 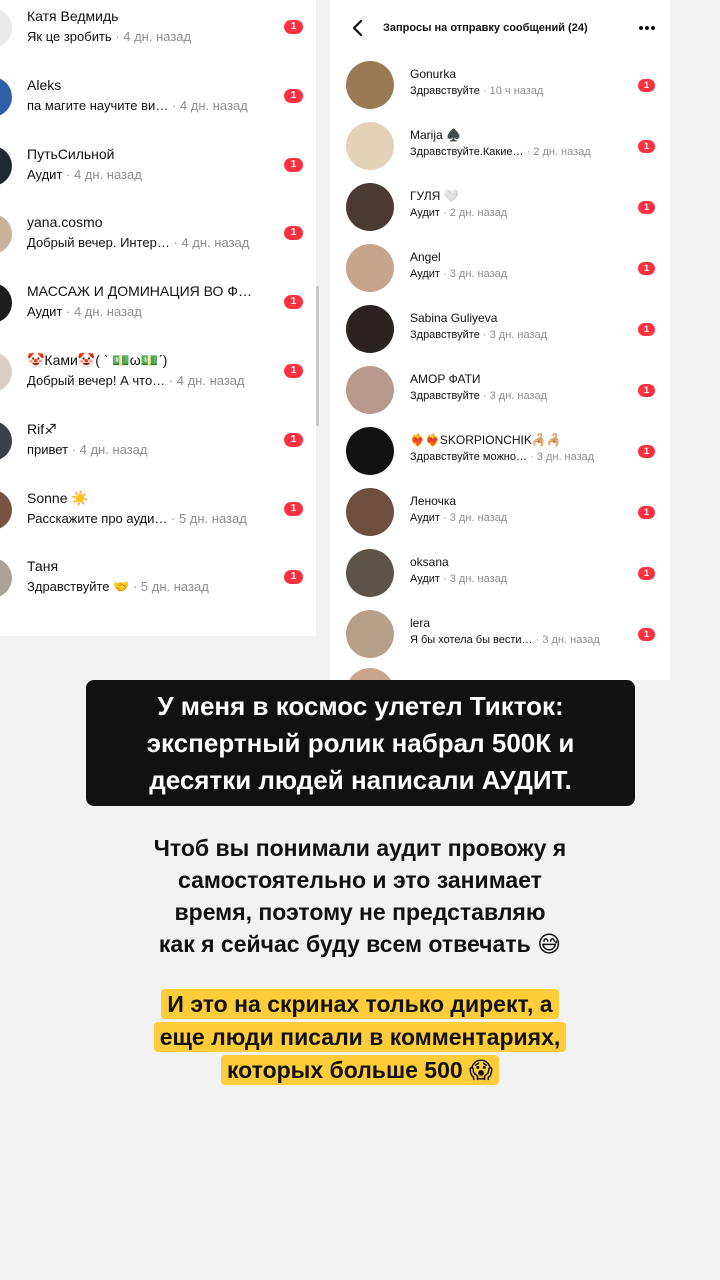 I want to click on message-preview: Здравствуйте · 10 ч назад, so click(x=476, y=91).